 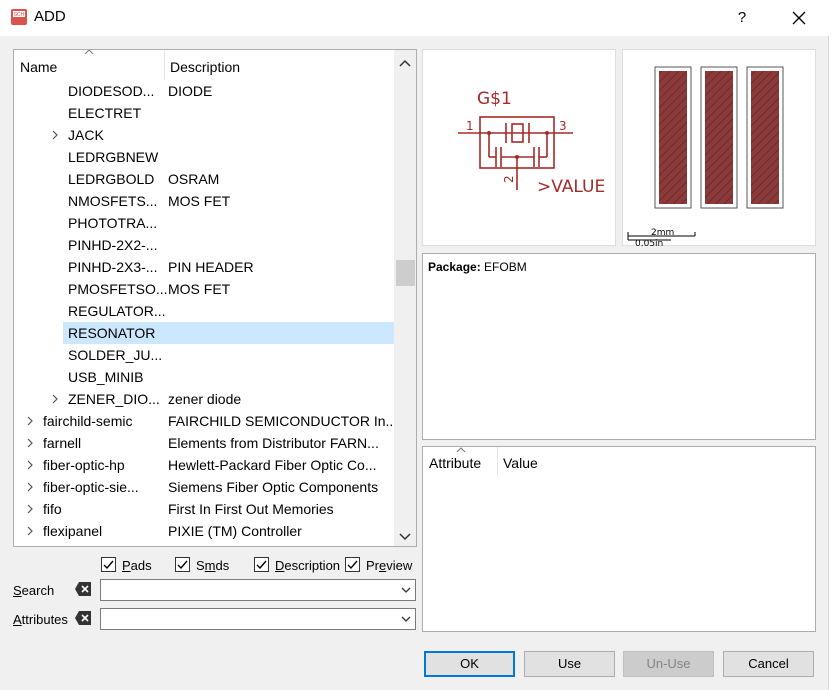 I want to click on tree-row: RESONATOR, so click(x=206, y=333).